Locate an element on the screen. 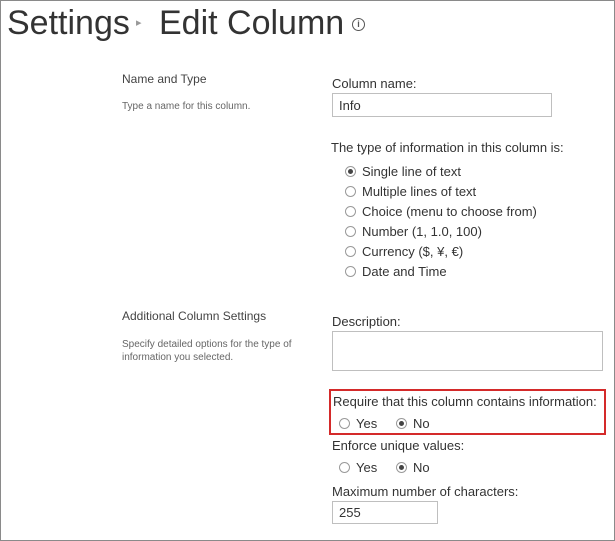  require-no-option: No is located at coordinates (413, 423).